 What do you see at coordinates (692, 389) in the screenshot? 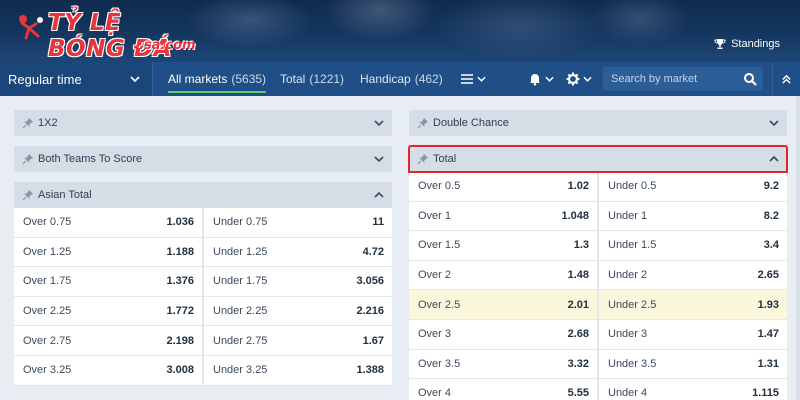
I see `odds-cell-under: Under 4 1.115` at bounding box center [692, 389].